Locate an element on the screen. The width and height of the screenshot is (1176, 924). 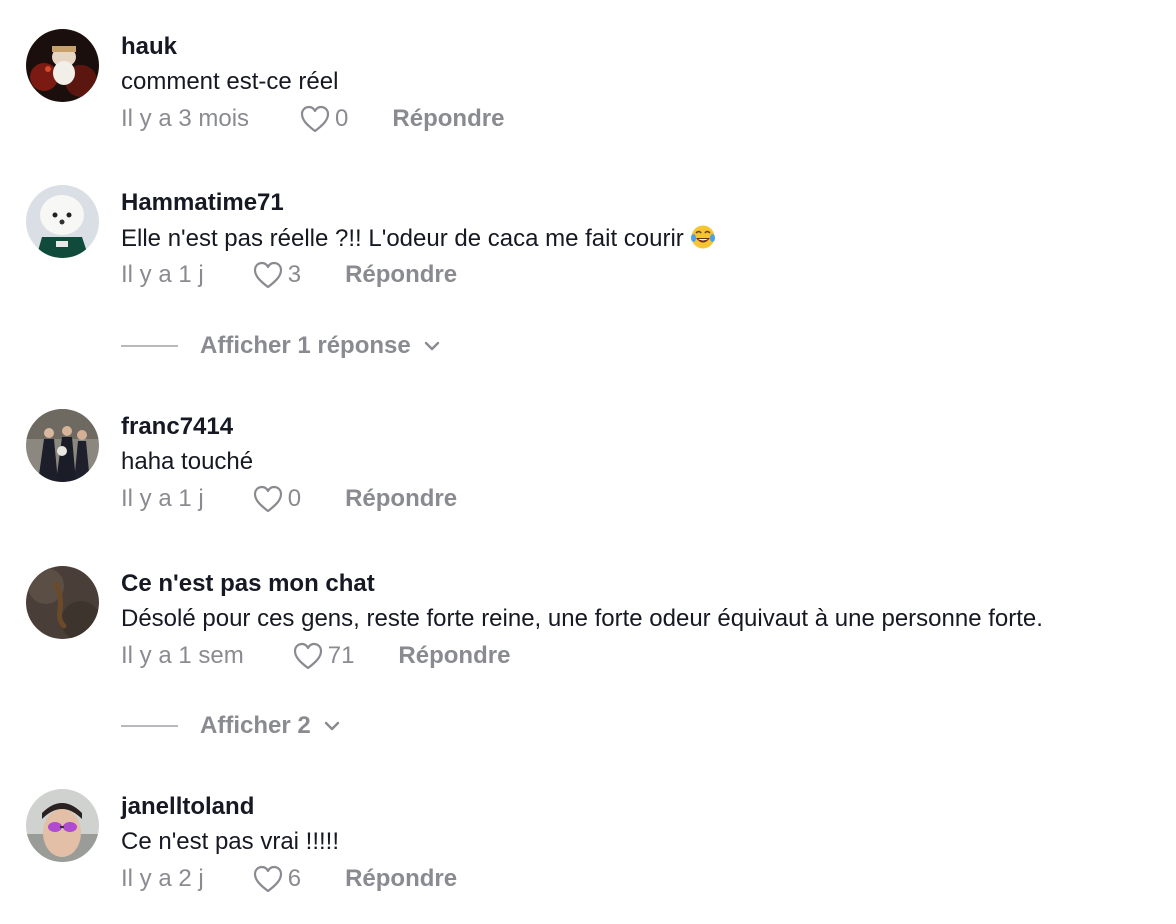
comment-text: haha touché is located at coordinates (187, 461).